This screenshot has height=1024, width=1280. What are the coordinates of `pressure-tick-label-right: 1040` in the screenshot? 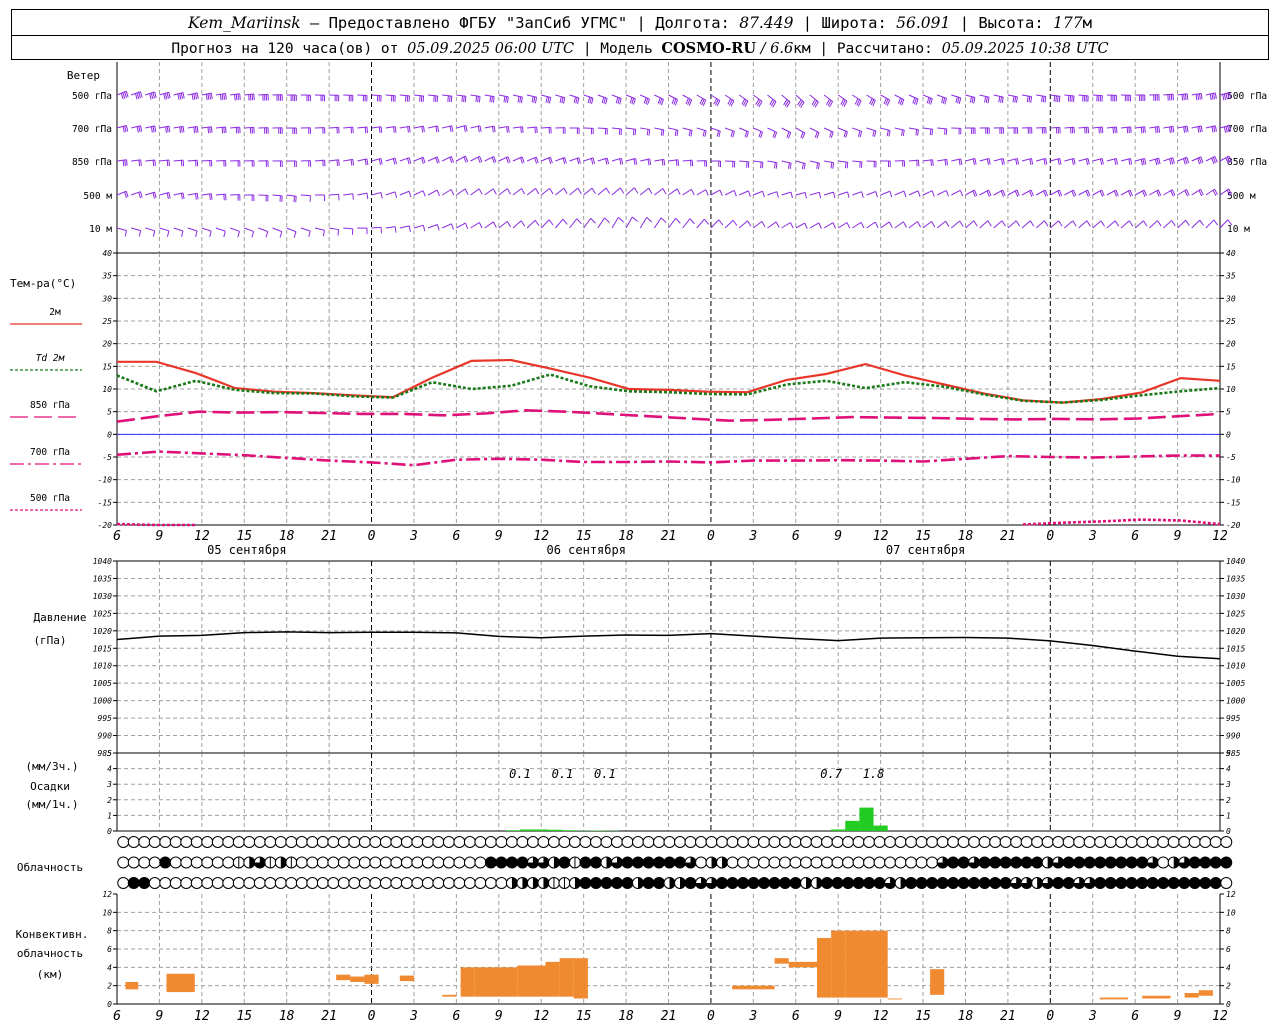 It's located at (1235, 561).